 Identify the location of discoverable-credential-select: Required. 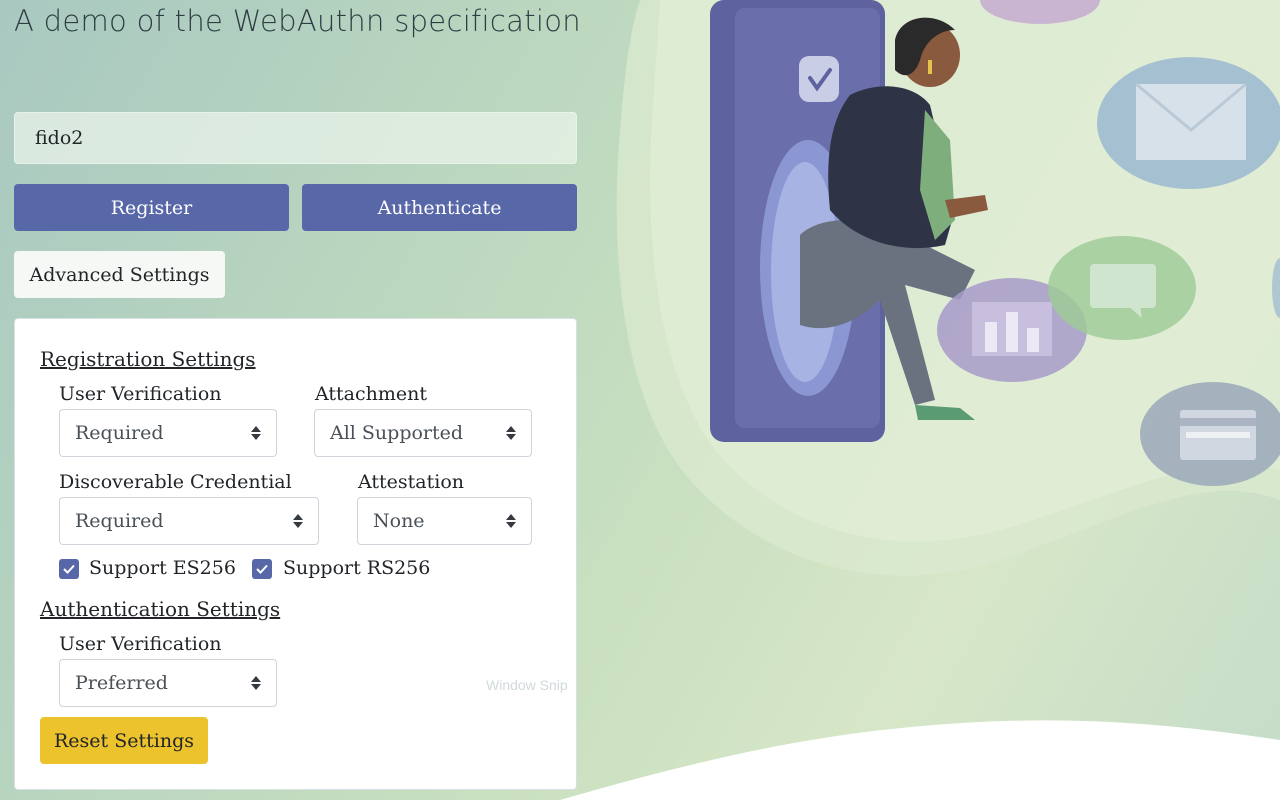
(189, 521).